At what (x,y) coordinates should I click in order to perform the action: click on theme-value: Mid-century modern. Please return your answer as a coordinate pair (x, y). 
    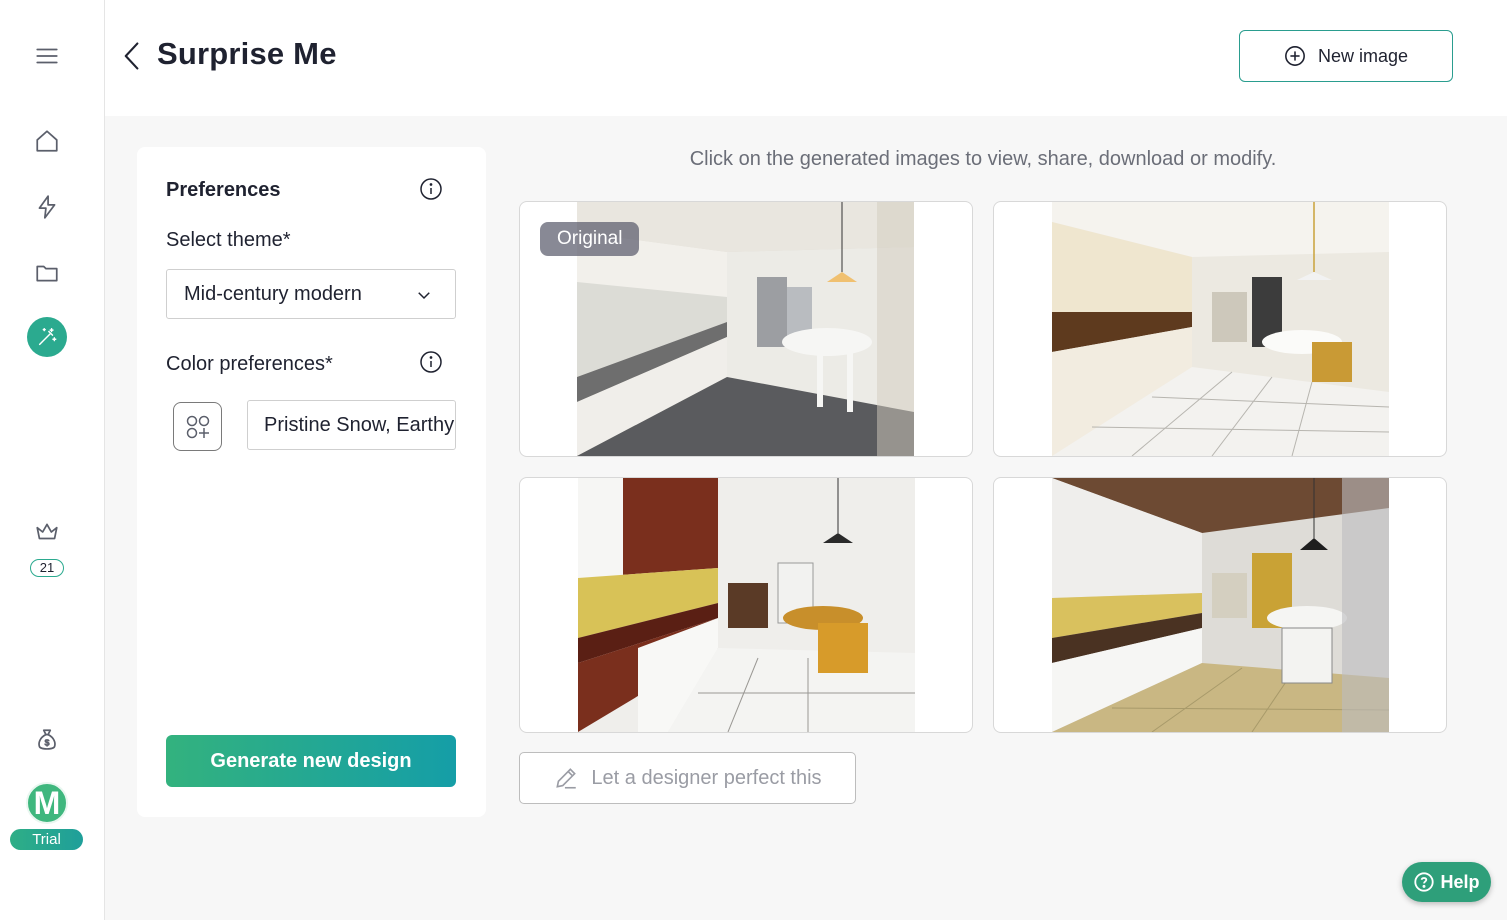
    Looking at the image, I should click on (273, 293).